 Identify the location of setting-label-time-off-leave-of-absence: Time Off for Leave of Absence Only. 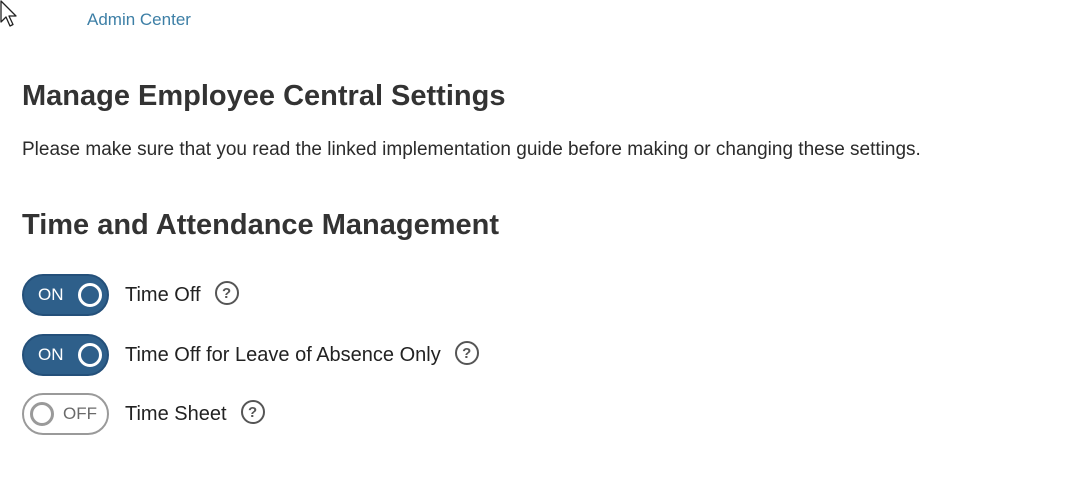
(283, 354).